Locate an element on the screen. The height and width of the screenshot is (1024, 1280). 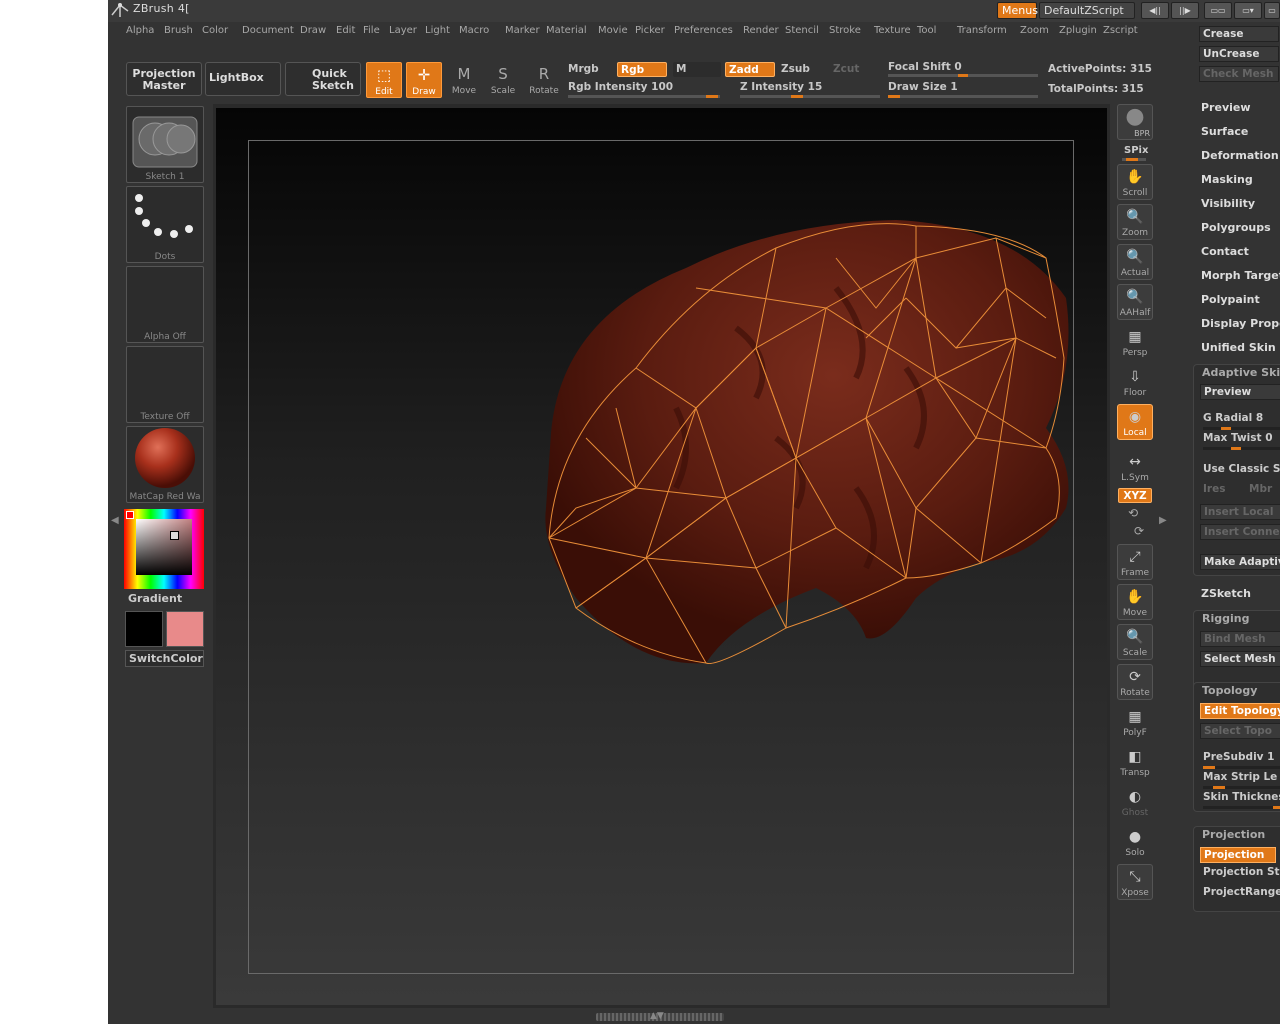
focal-shift-slider: Focal Shift 0 is located at coordinates (925, 67).